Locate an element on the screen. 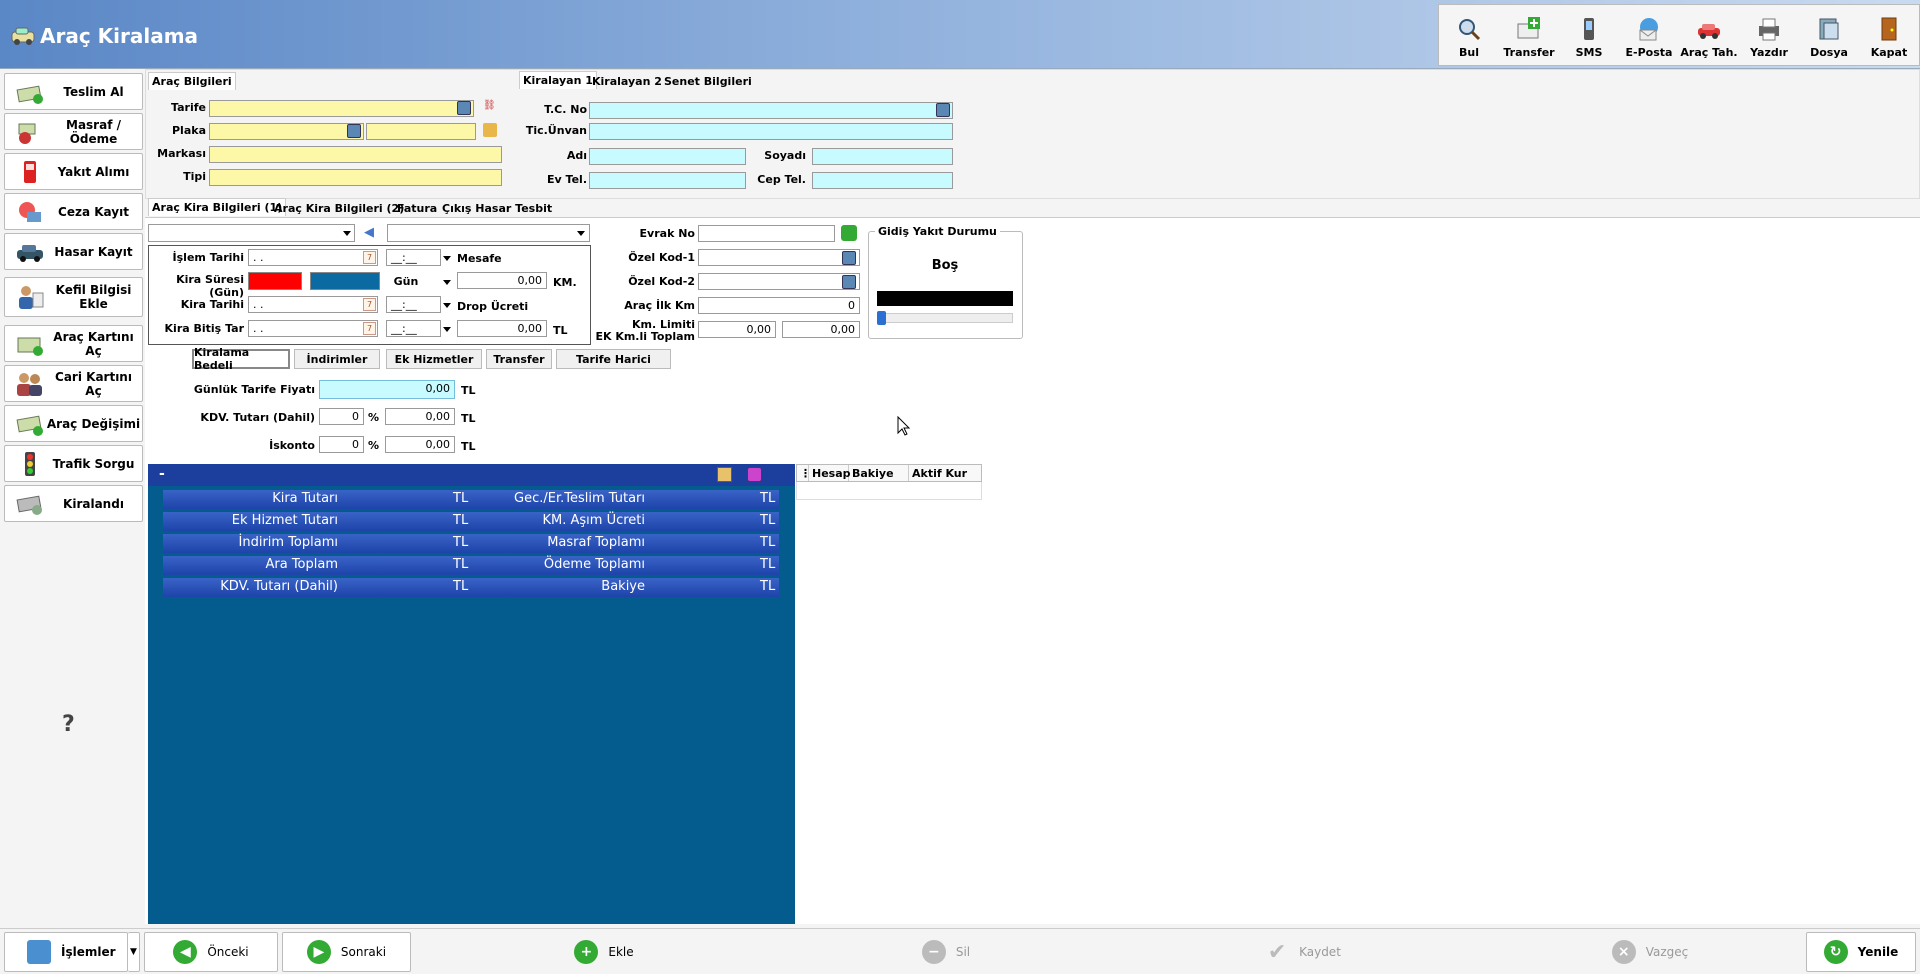 This screenshot has height=974, width=1920. tcno-lookup-icon is located at coordinates (943, 110).